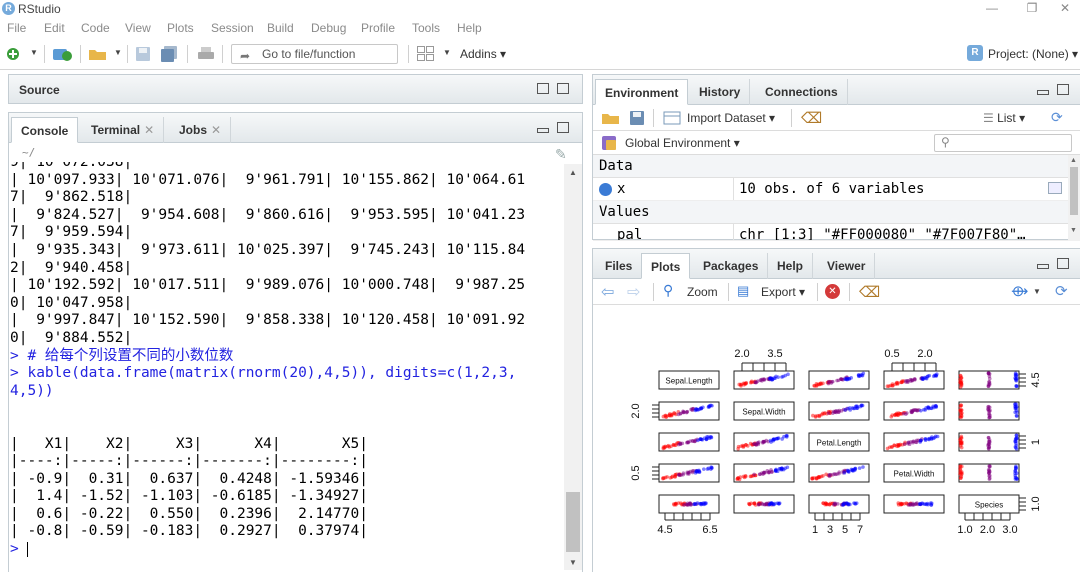 The image size is (1080, 572). I want to click on menu-help: Help, so click(469, 28).